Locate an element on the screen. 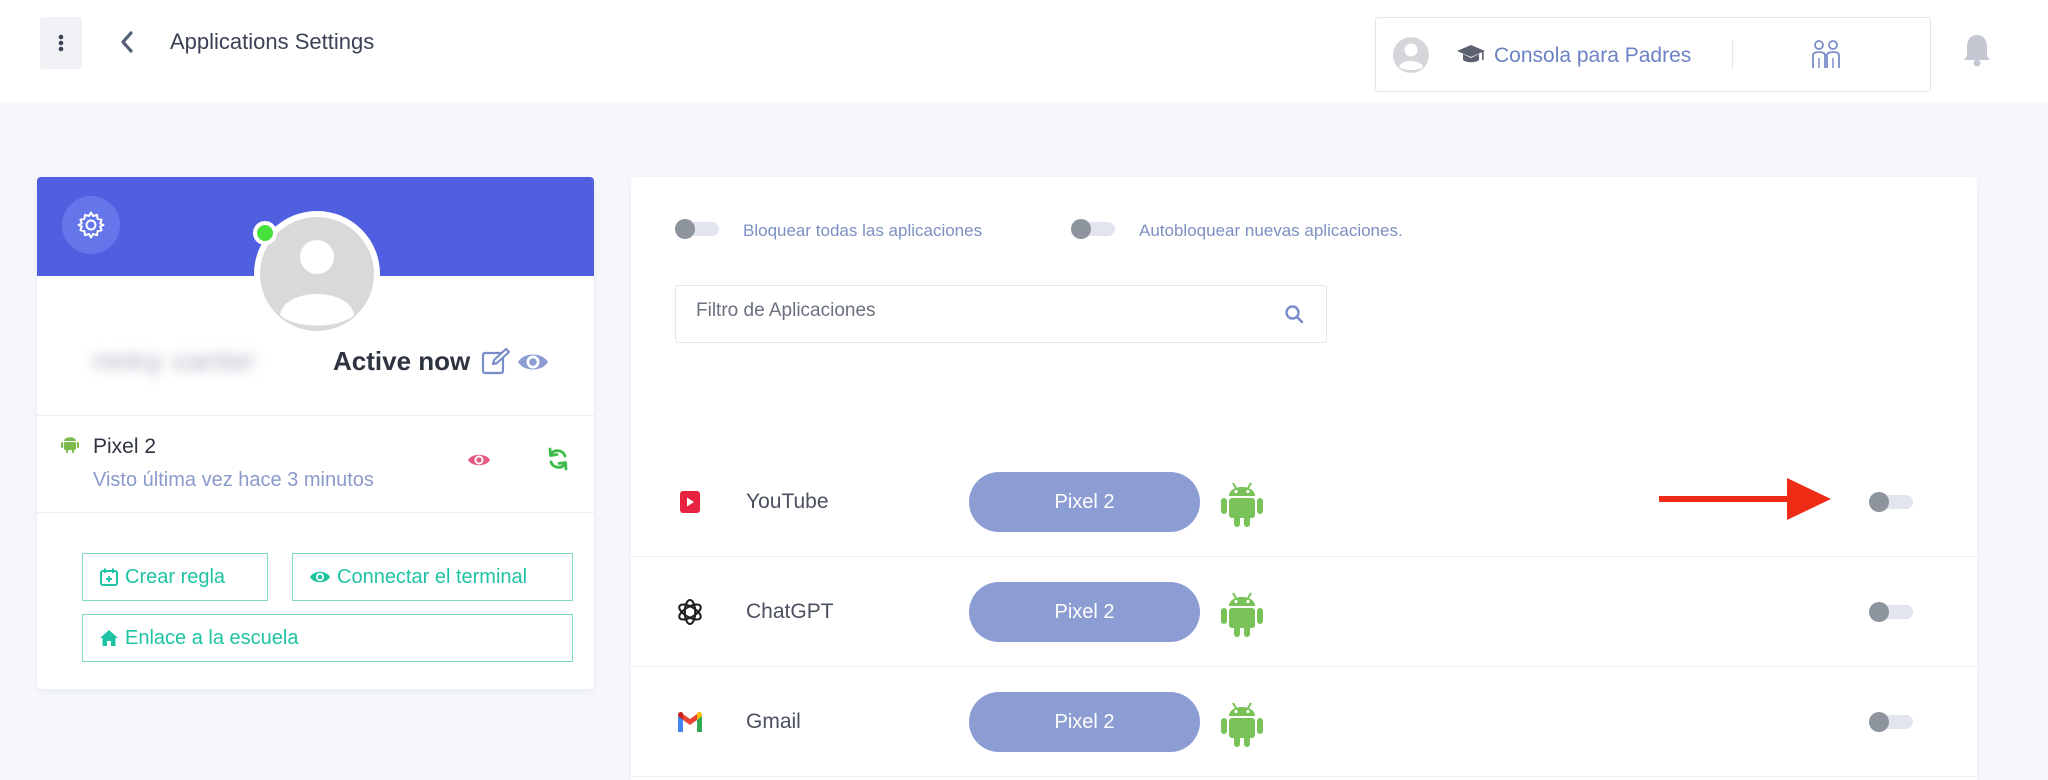 The height and width of the screenshot is (780, 2048). settings-button is located at coordinates (91, 225).